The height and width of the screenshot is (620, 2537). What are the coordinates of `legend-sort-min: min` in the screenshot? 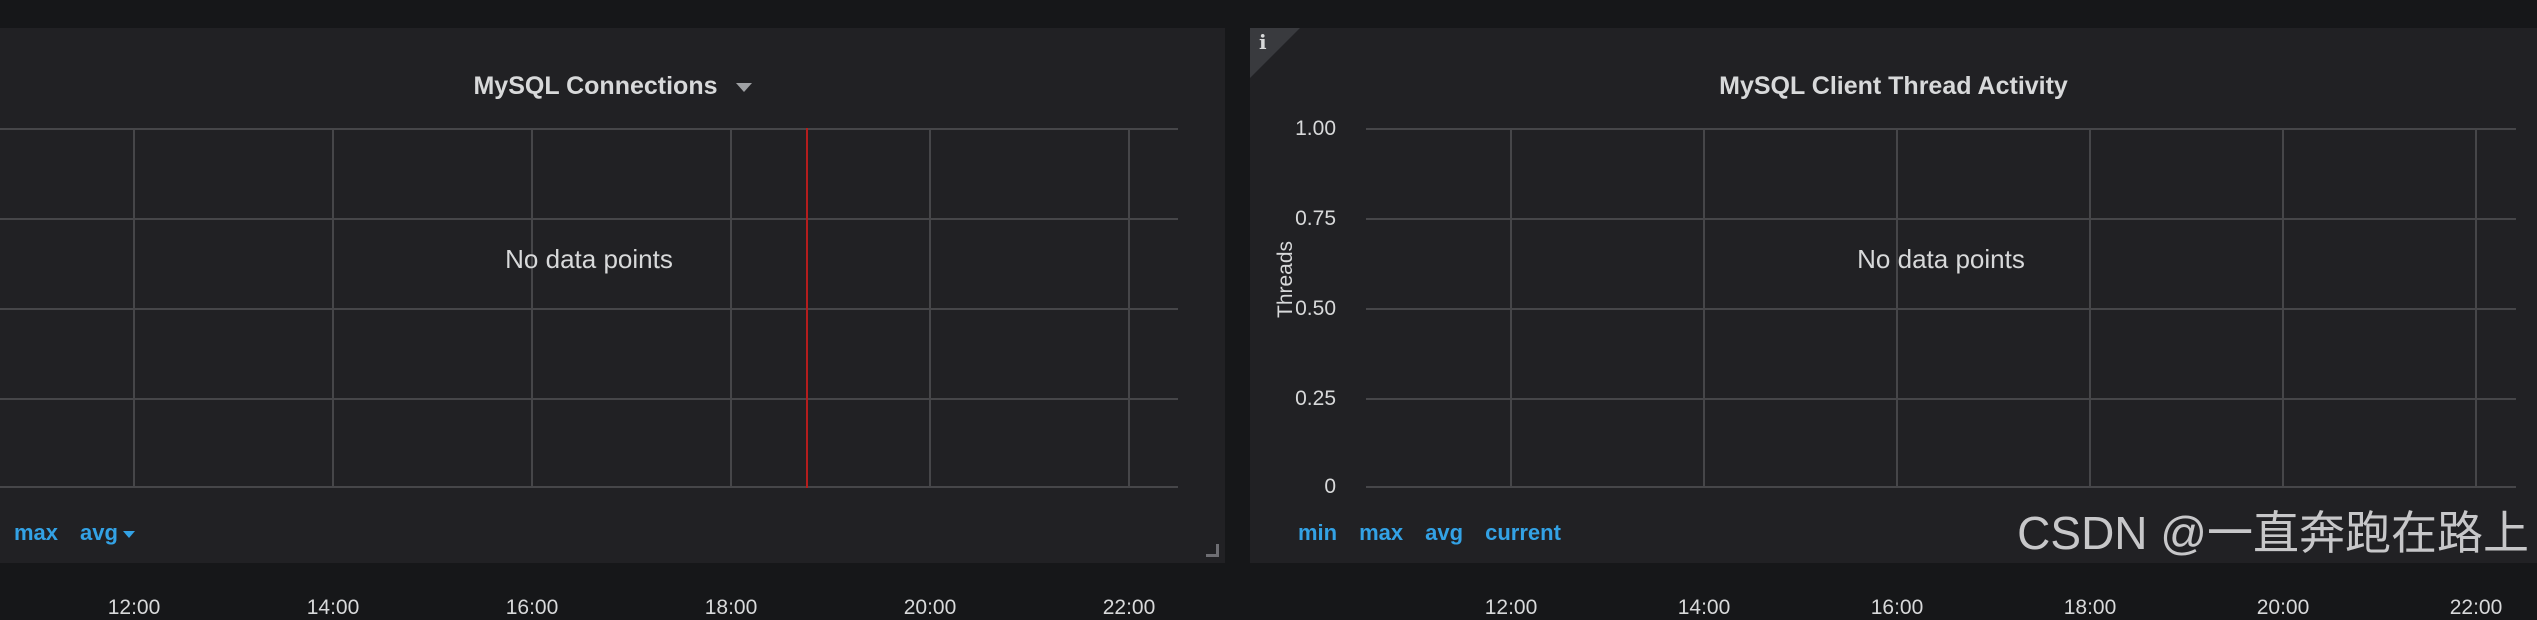 It's located at (1317, 533).